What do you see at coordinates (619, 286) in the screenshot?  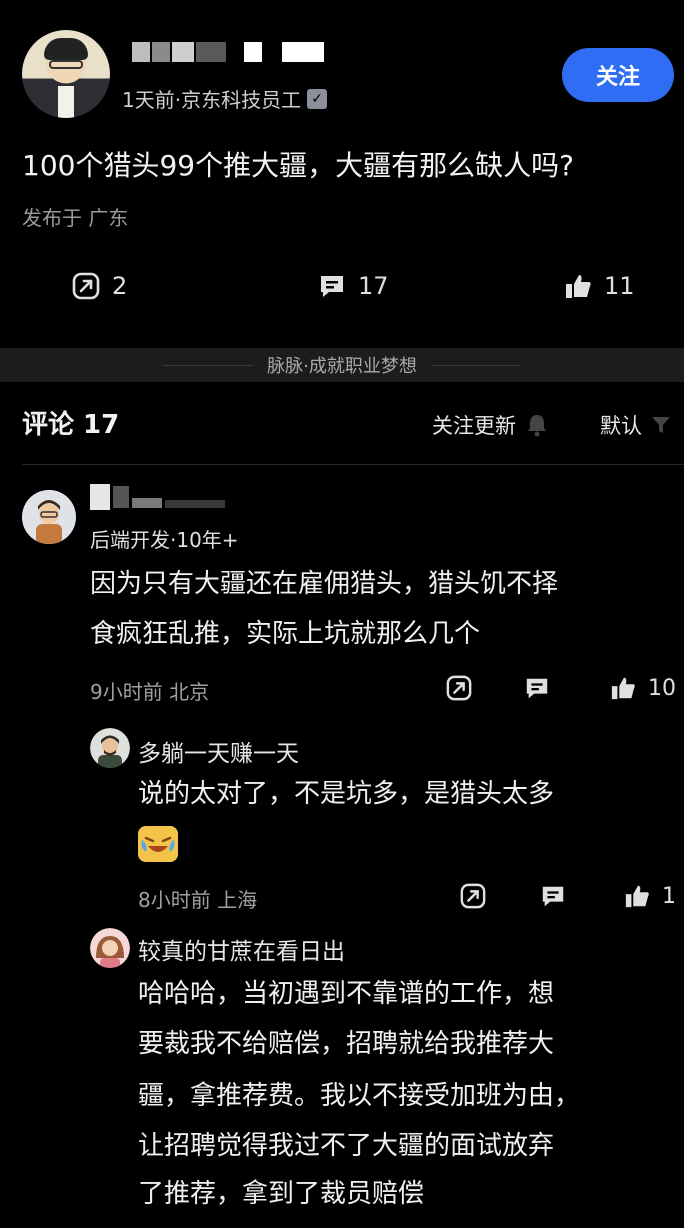 I see `like-count: 11` at bounding box center [619, 286].